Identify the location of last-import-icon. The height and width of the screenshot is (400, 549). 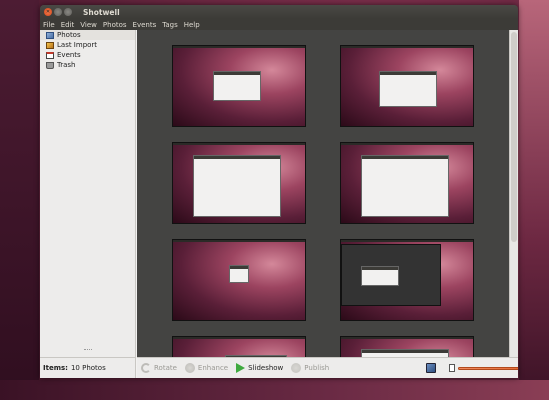
(50, 45).